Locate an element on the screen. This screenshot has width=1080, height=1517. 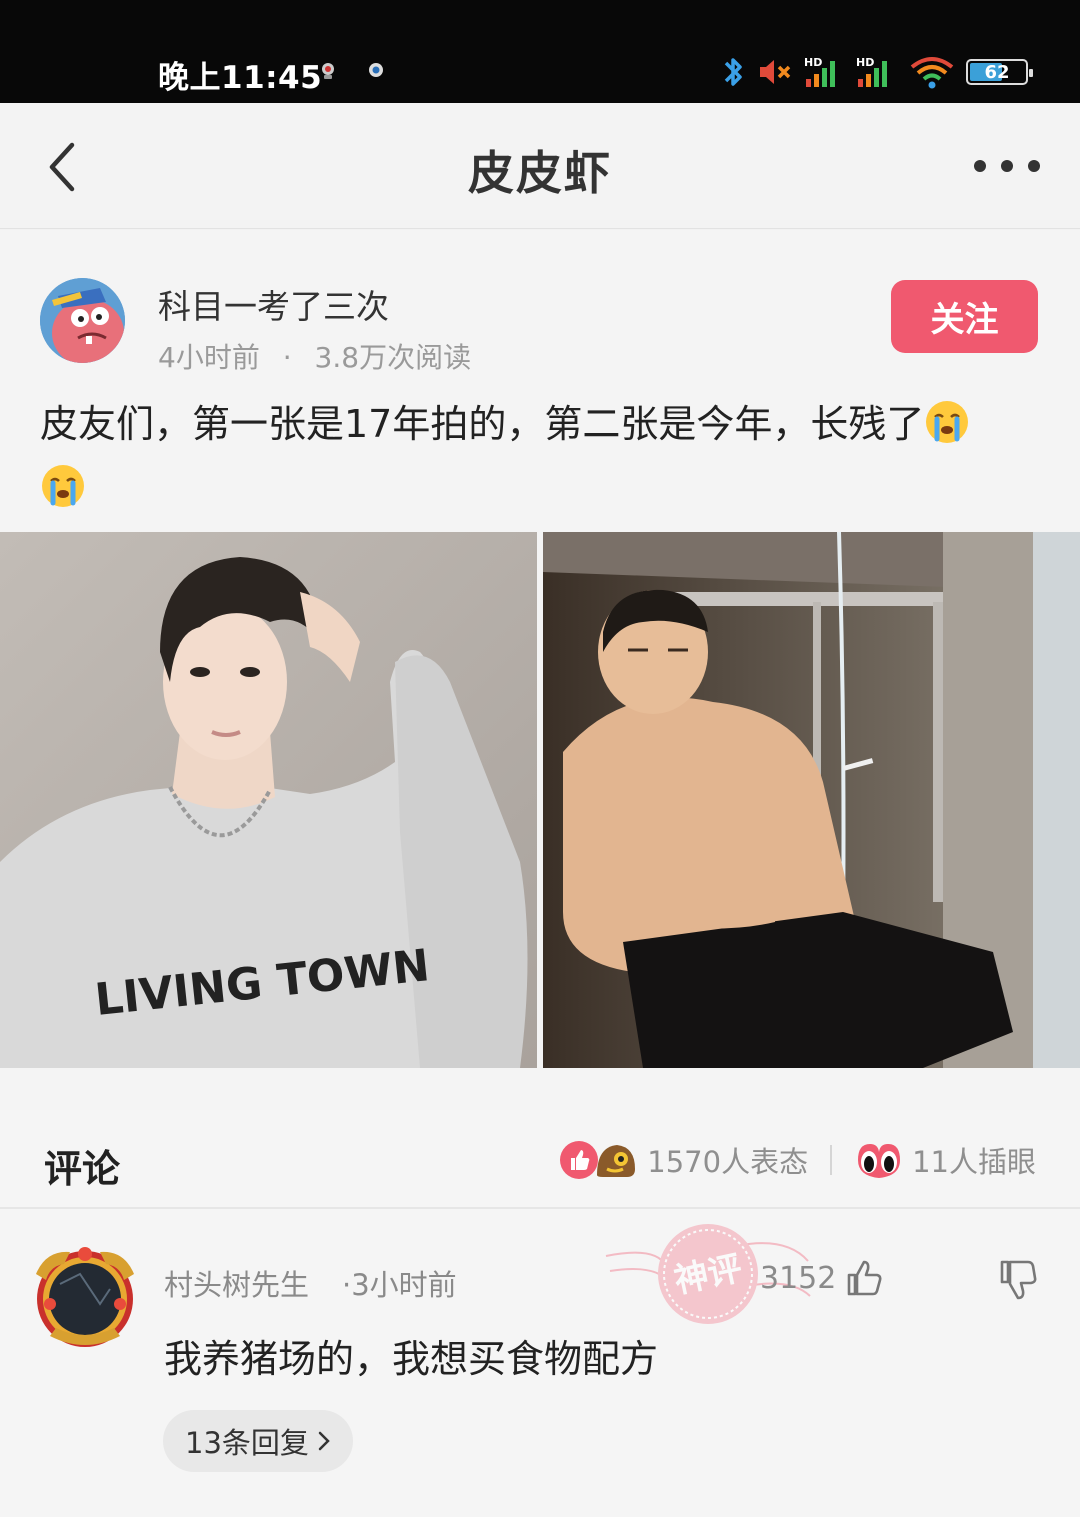
replies-label: 13条回复 is located at coordinates (247, 1443).